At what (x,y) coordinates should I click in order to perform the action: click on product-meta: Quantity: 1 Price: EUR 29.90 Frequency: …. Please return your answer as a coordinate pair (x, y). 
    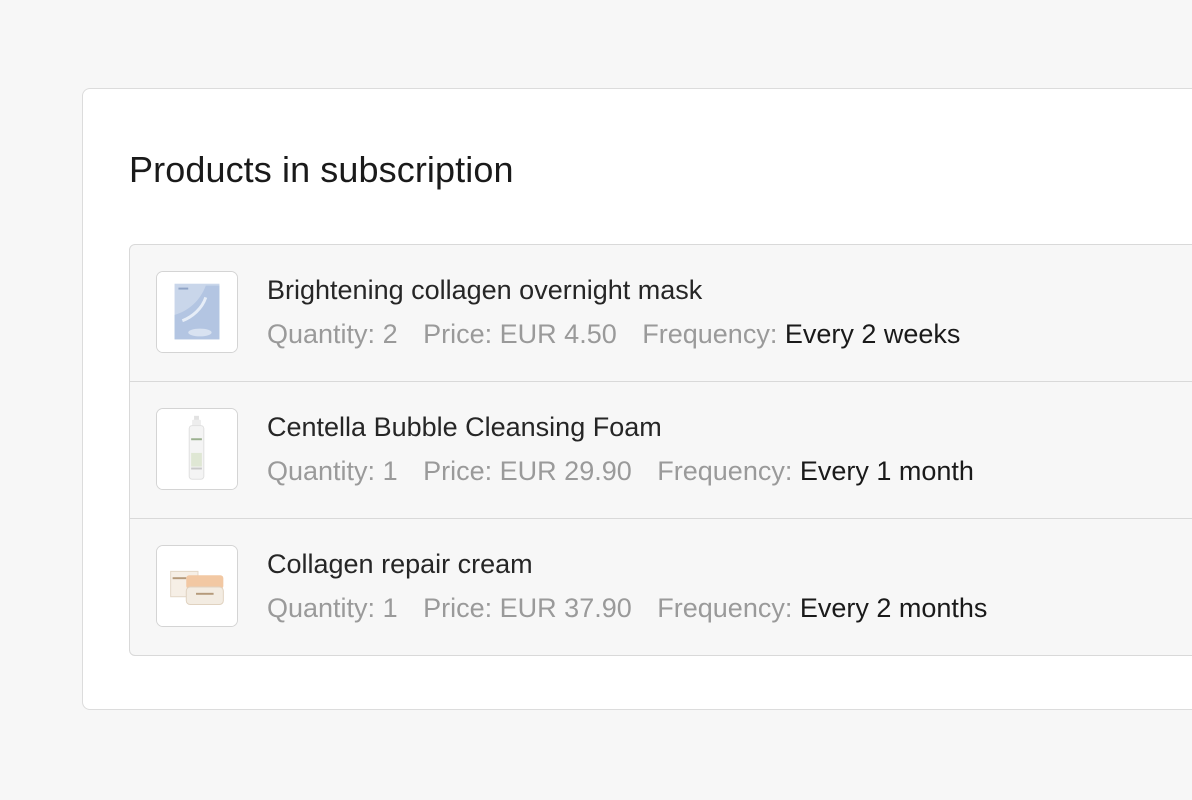
    Looking at the image, I should click on (620, 471).